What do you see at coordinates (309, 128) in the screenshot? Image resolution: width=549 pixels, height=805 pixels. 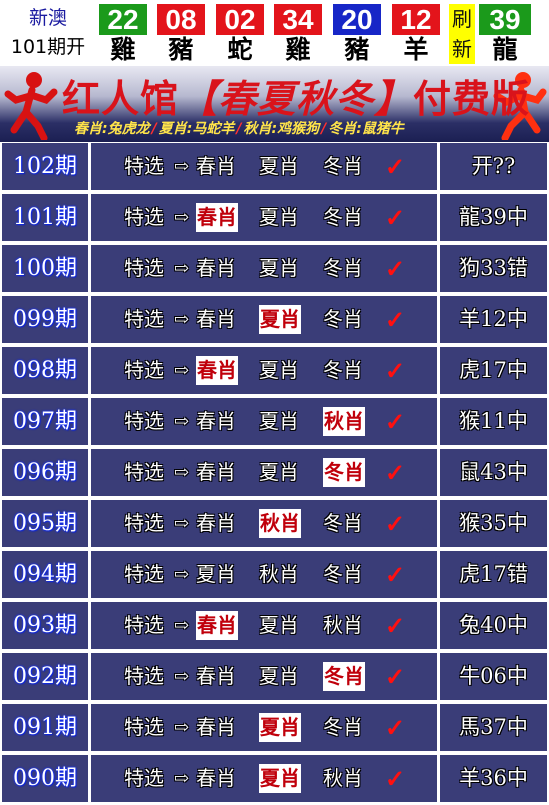 I see `season-legend: 春肖:兔虎龙 / 夏肖:马蛇羊 / 秋肖:鸡猴狗 / 冬肖:鼠猪牛` at bounding box center [309, 128].